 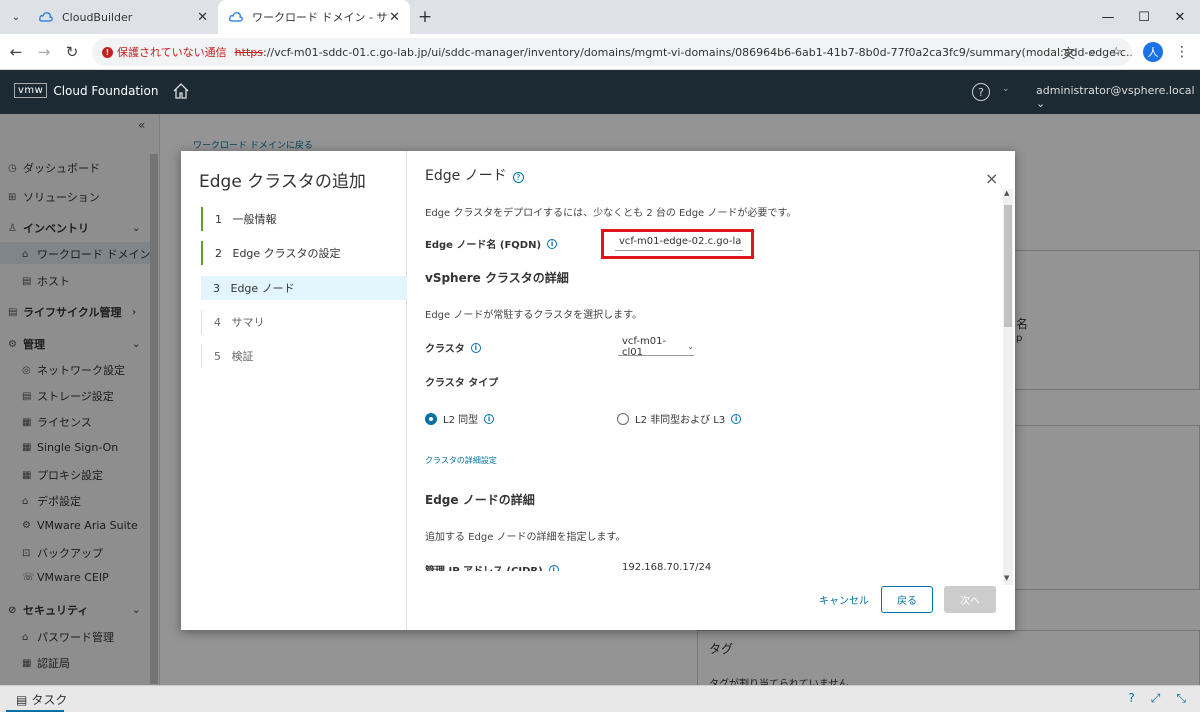 I want to click on warning-icon: !, so click(x=107, y=52).